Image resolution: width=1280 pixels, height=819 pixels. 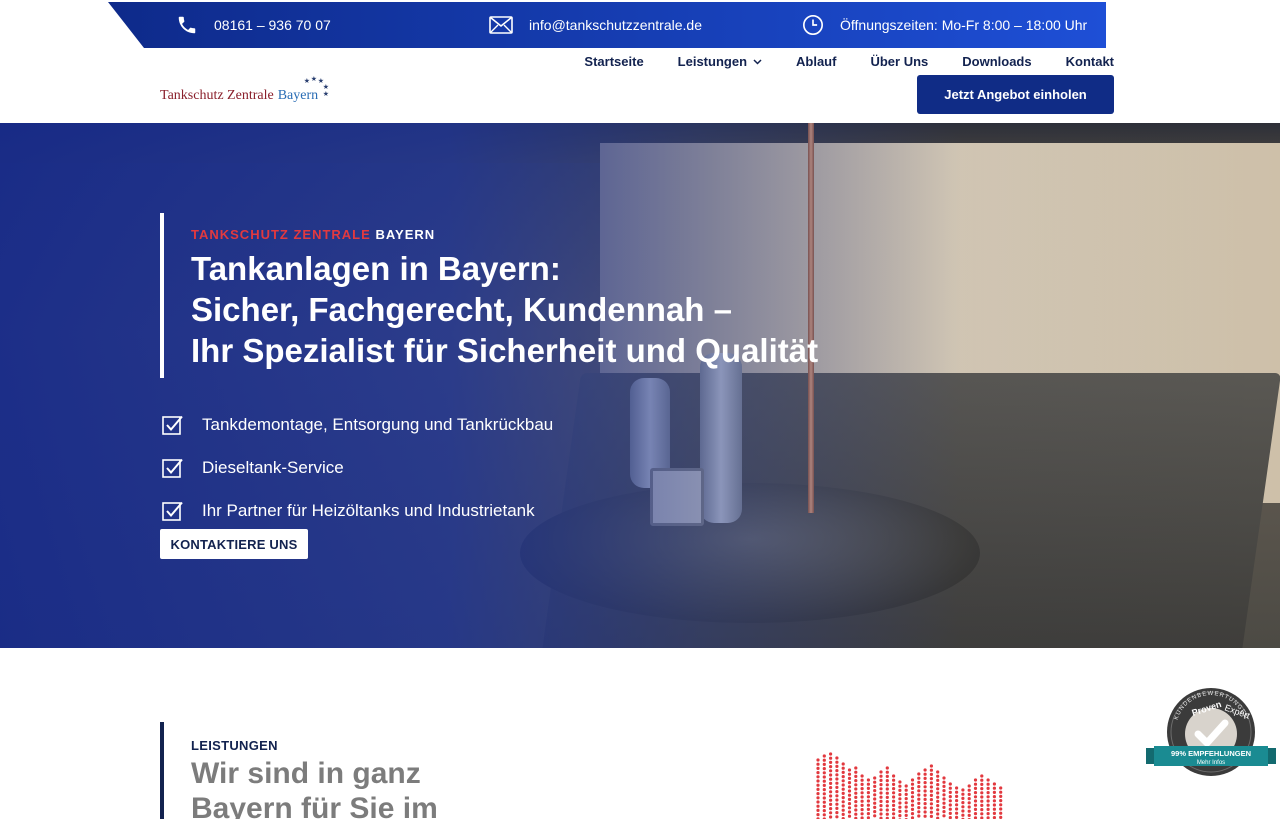 What do you see at coordinates (1211, 763) in the screenshot?
I see `badge-more-info: Mehr Infos` at bounding box center [1211, 763].